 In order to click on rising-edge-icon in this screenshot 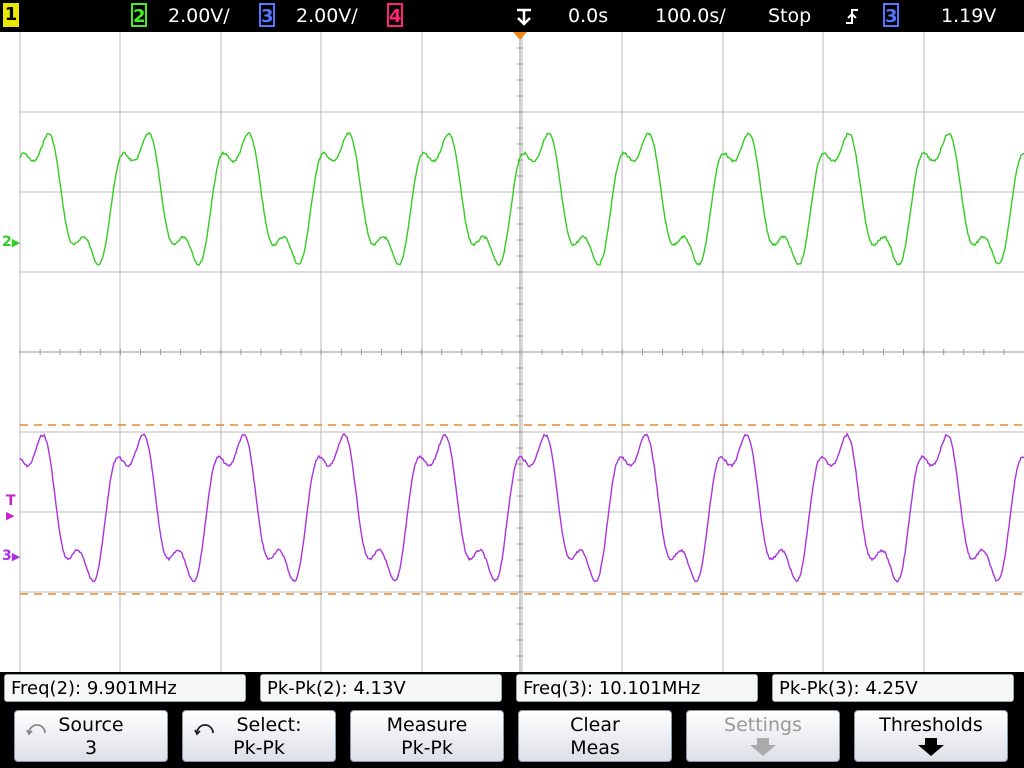, I will do `click(852, 16)`.